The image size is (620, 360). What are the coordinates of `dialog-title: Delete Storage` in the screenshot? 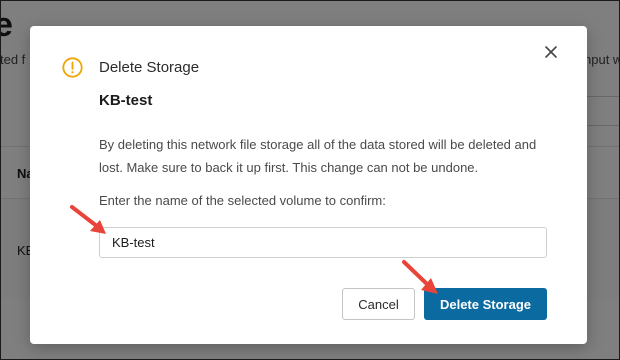 It's located at (149, 67).